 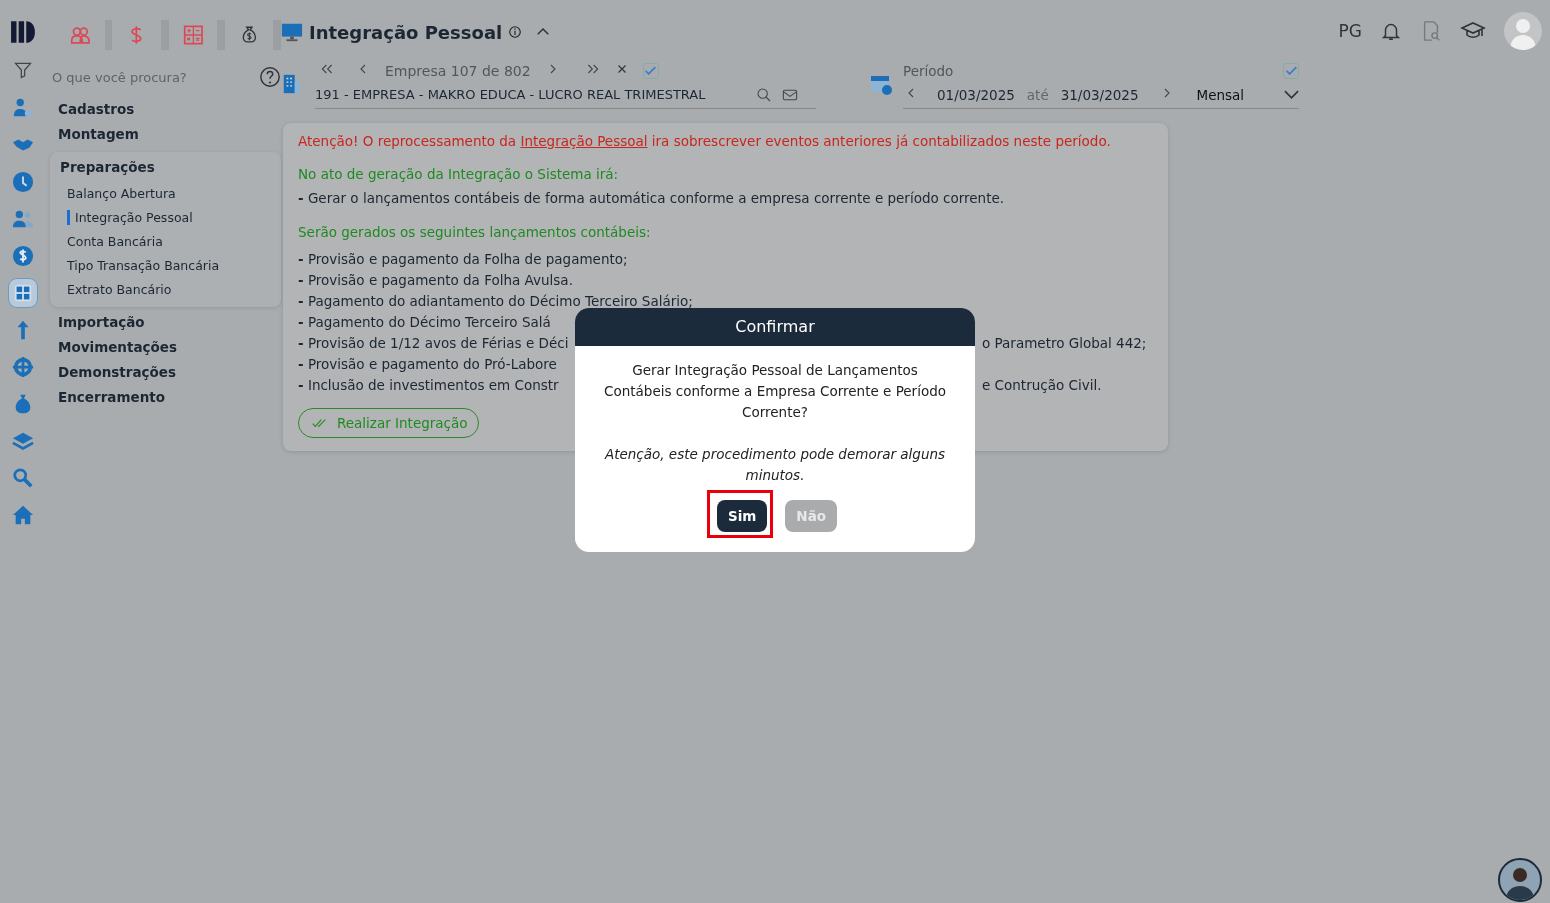 I want to click on layers-icon, so click(x=22, y=441).